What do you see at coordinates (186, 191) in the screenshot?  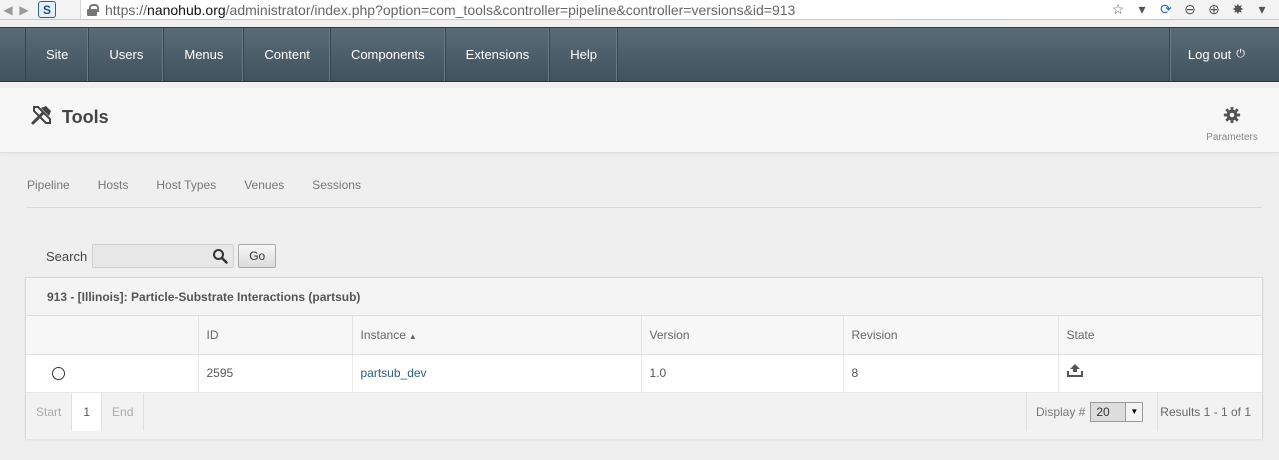 I see `submenu-host-types: Host Types` at bounding box center [186, 191].